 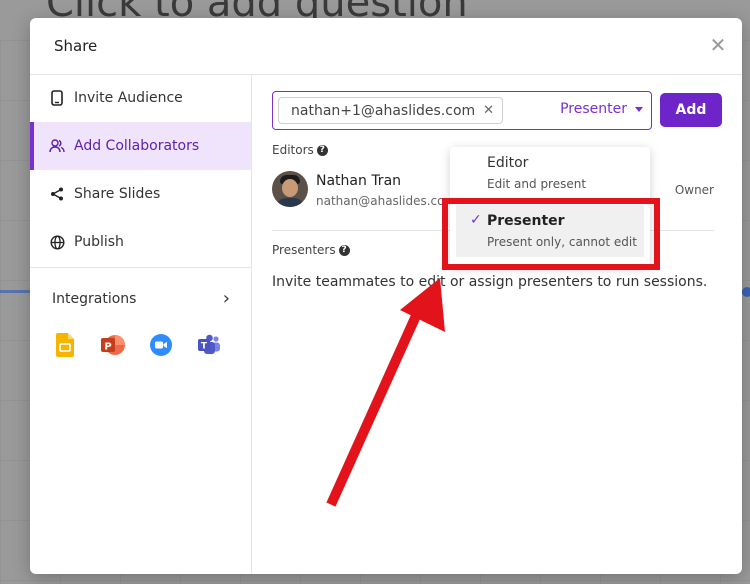 What do you see at coordinates (204, 347) in the screenshot?
I see `svg-text: T` at bounding box center [204, 347].